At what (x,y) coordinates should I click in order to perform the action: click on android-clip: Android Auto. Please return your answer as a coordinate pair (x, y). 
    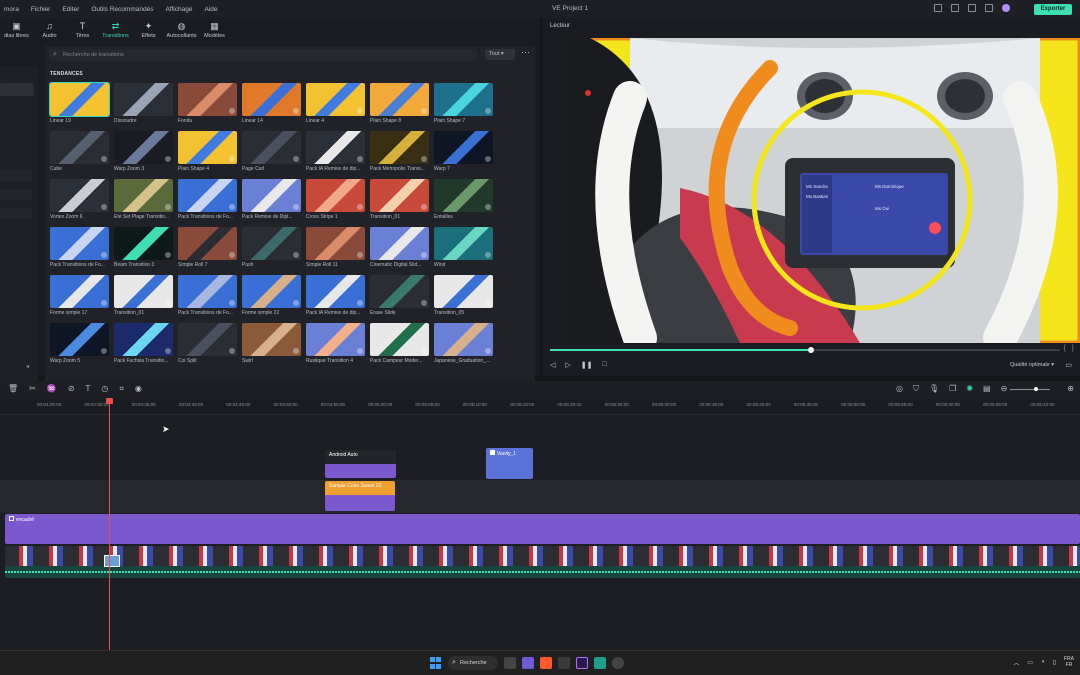
    Looking at the image, I should click on (360, 464).